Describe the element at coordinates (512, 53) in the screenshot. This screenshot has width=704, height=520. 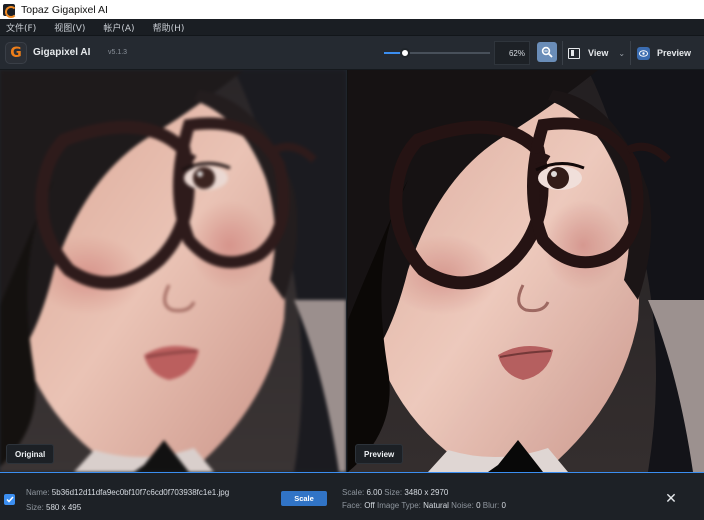
I see `zoom-value-field: 62%` at that location.